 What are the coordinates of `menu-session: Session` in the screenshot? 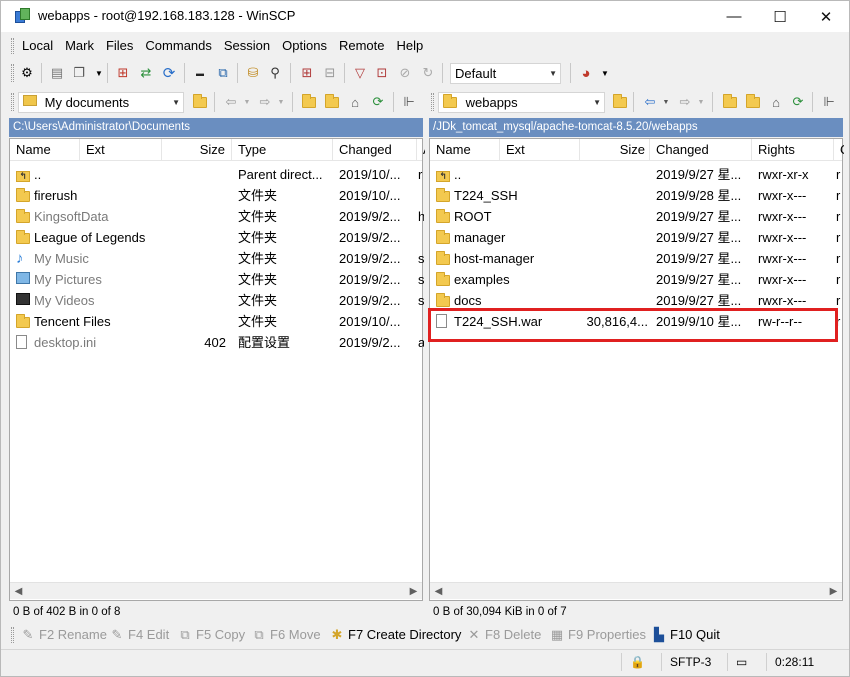 It's located at (247, 46).